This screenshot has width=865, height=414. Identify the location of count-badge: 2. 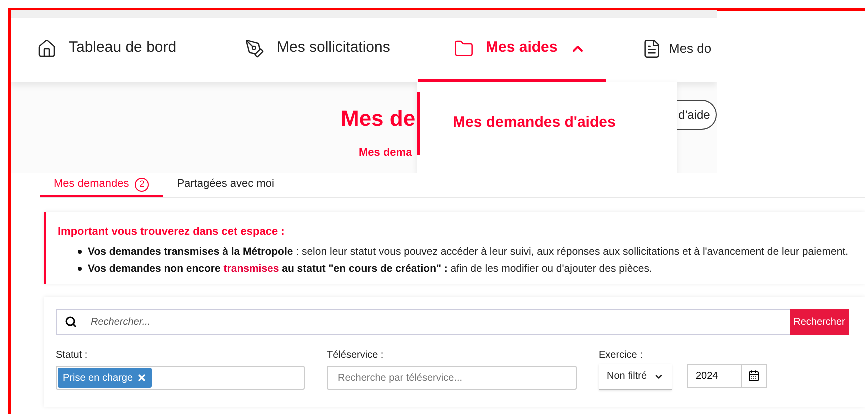
(142, 185).